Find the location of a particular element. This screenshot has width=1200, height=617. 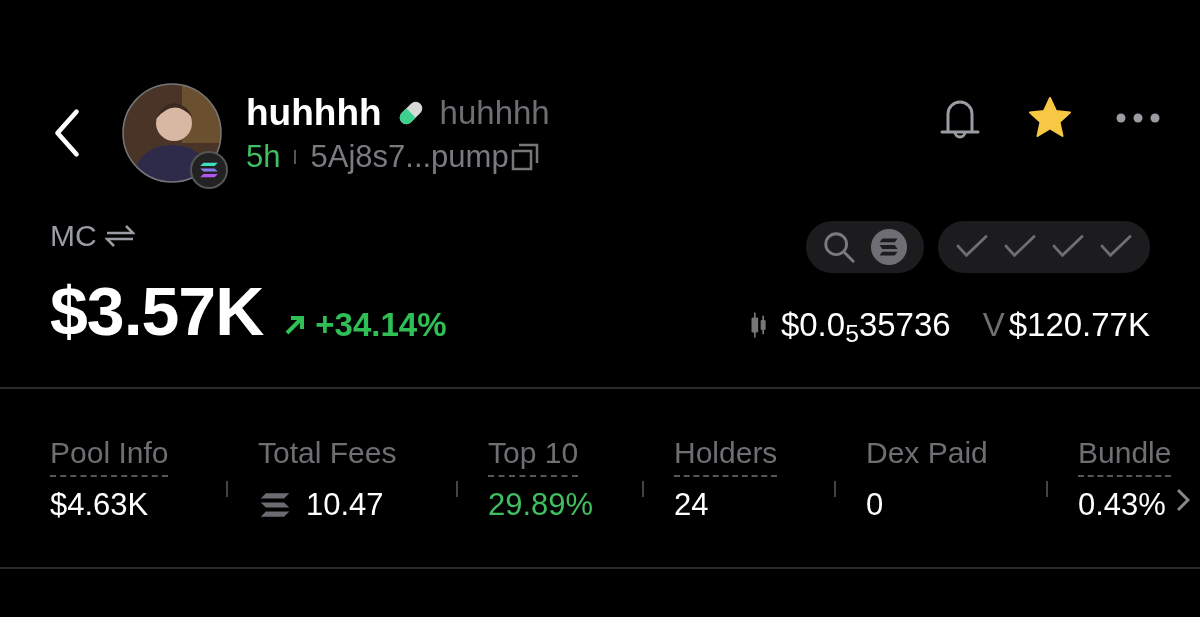

stat-value: 0 is located at coordinates (875, 504).